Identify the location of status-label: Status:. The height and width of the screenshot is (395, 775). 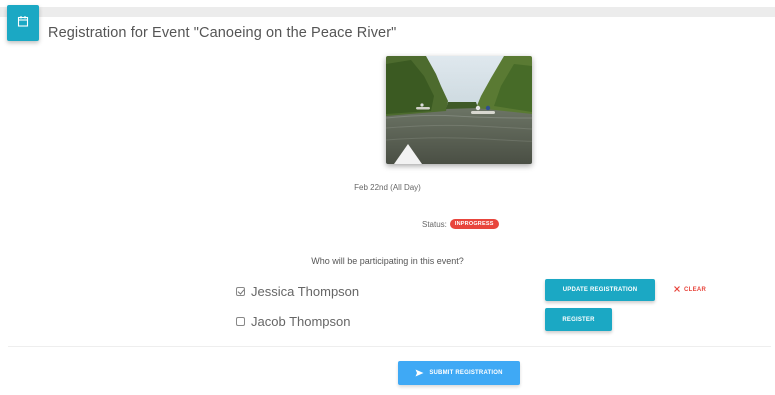
(434, 224).